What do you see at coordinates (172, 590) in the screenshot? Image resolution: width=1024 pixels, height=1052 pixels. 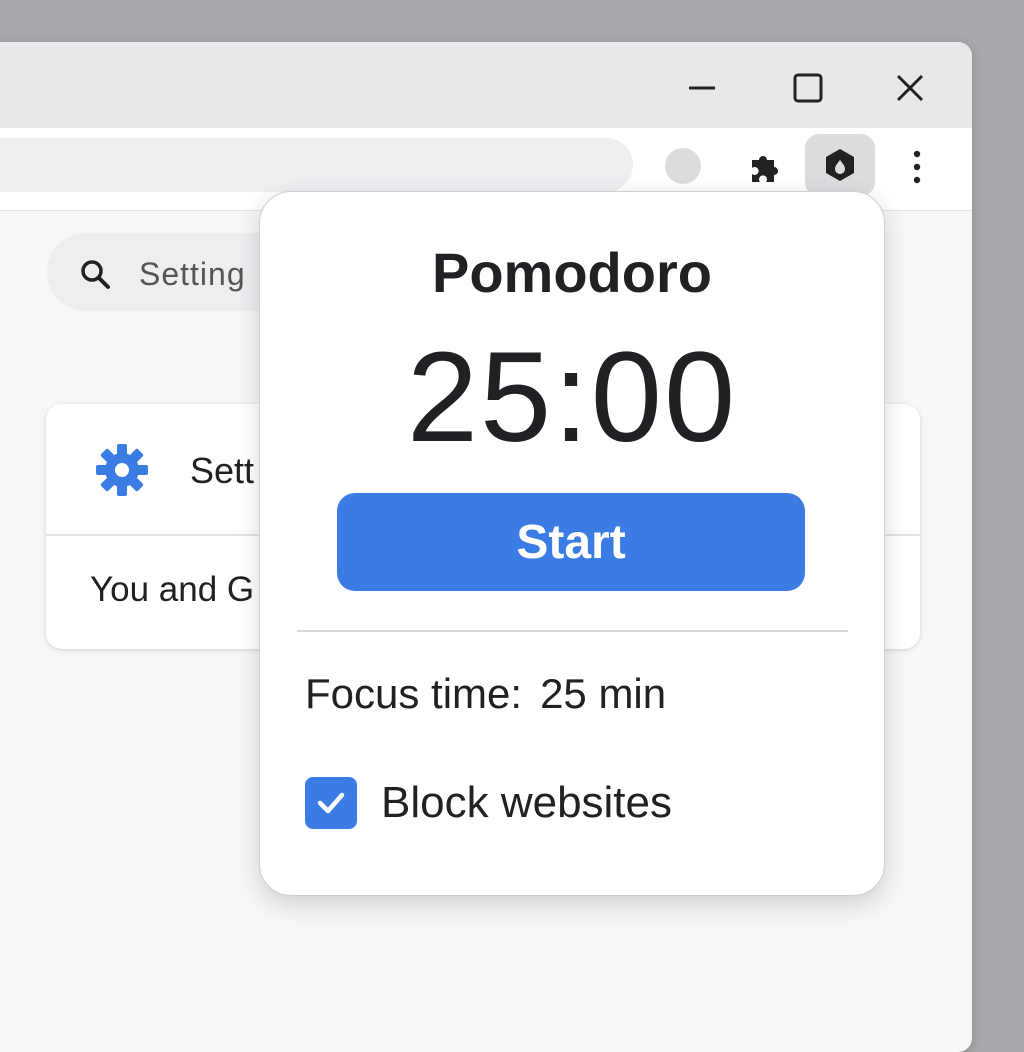 I see `settings-card-subitem: You and G` at bounding box center [172, 590].